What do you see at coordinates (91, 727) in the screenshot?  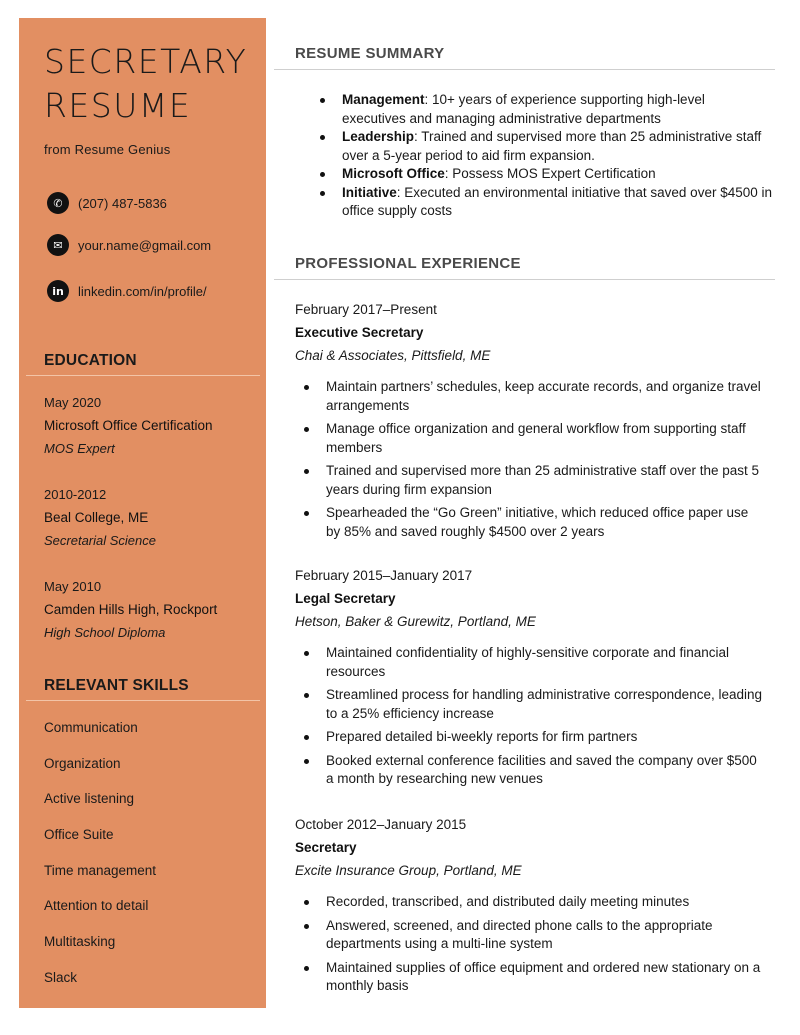 I see `skill-item: Communication` at bounding box center [91, 727].